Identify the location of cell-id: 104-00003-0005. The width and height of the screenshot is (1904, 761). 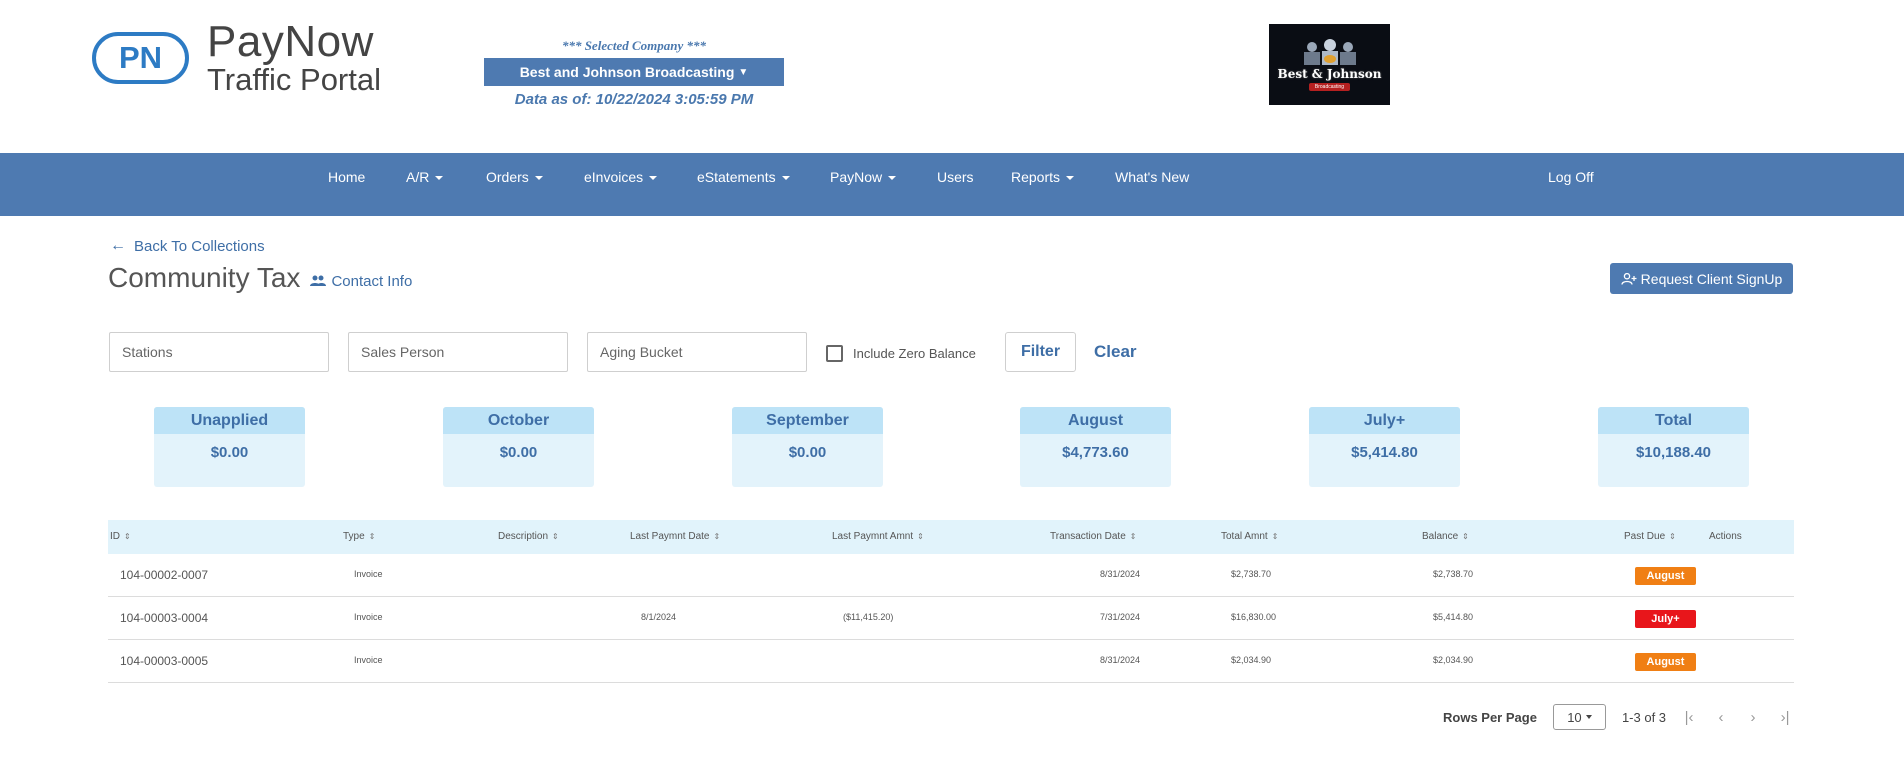
(164, 661).